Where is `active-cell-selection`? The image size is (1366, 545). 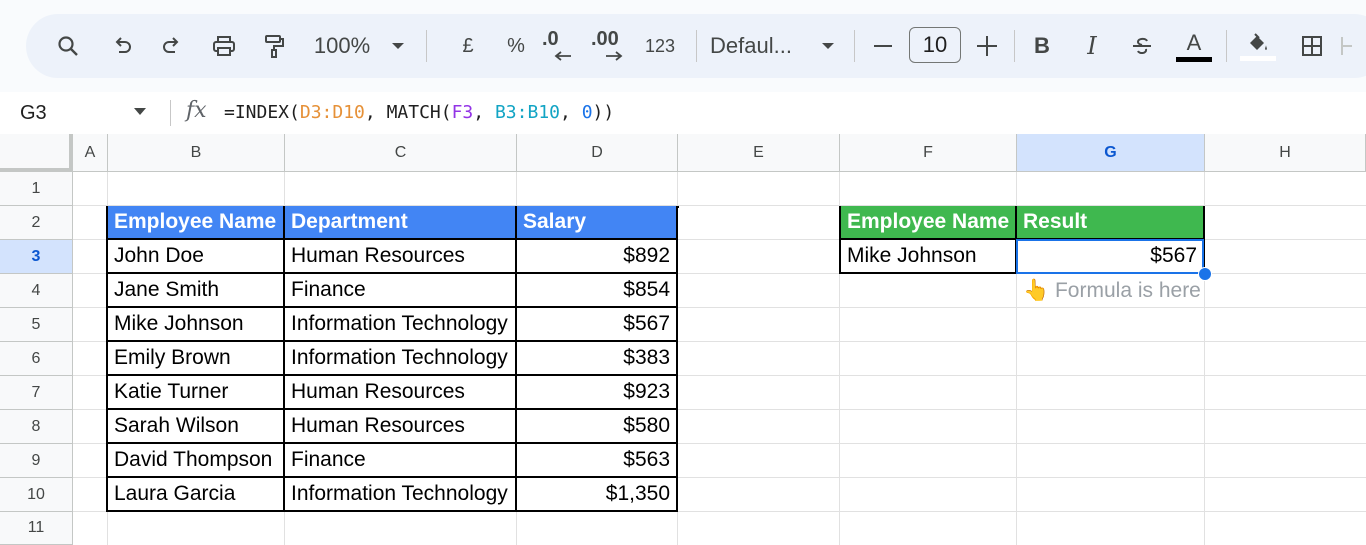
active-cell-selection is located at coordinates (1110, 256).